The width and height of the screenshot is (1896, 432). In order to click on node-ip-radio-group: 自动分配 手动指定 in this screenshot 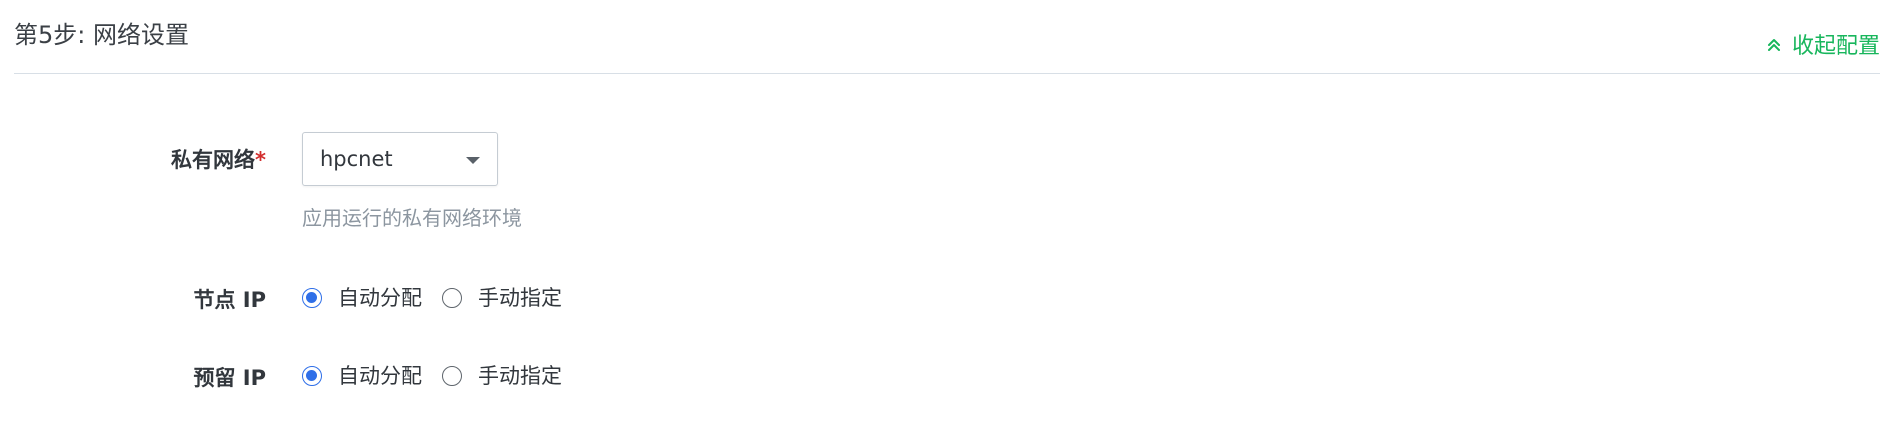, I will do `click(442, 298)`.